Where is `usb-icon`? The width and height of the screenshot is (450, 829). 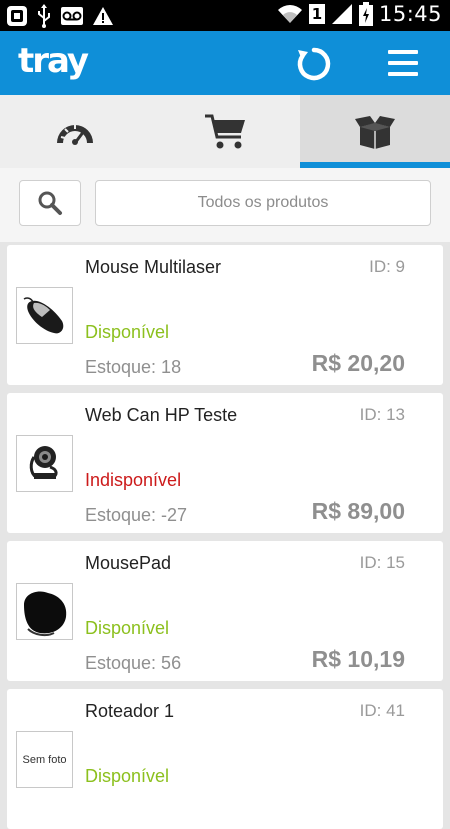
usb-icon is located at coordinates (44, 16).